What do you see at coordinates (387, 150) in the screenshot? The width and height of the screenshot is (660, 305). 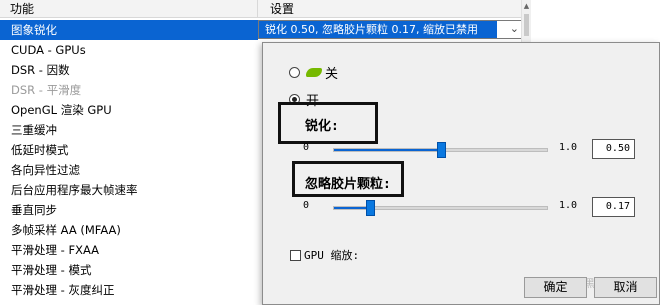 I see `sharpen-slider-fill` at bounding box center [387, 150].